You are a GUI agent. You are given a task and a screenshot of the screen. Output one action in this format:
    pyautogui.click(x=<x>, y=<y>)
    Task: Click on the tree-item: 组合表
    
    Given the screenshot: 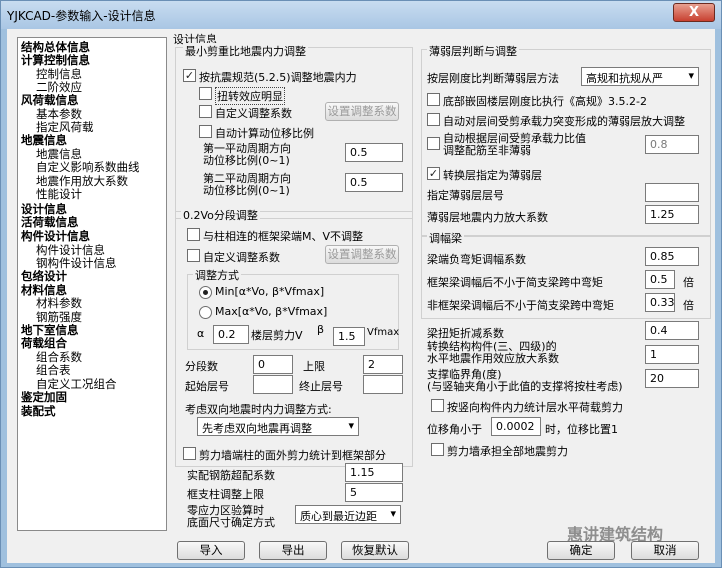 What is the action you would take?
    pyautogui.click(x=53, y=370)
    